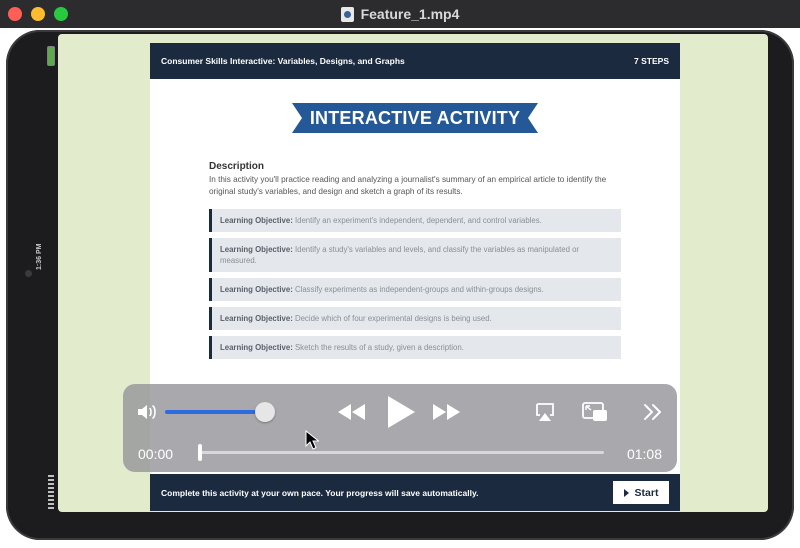 The width and height of the screenshot is (800, 548). I want to click on progress-bar, so click(401, 452).